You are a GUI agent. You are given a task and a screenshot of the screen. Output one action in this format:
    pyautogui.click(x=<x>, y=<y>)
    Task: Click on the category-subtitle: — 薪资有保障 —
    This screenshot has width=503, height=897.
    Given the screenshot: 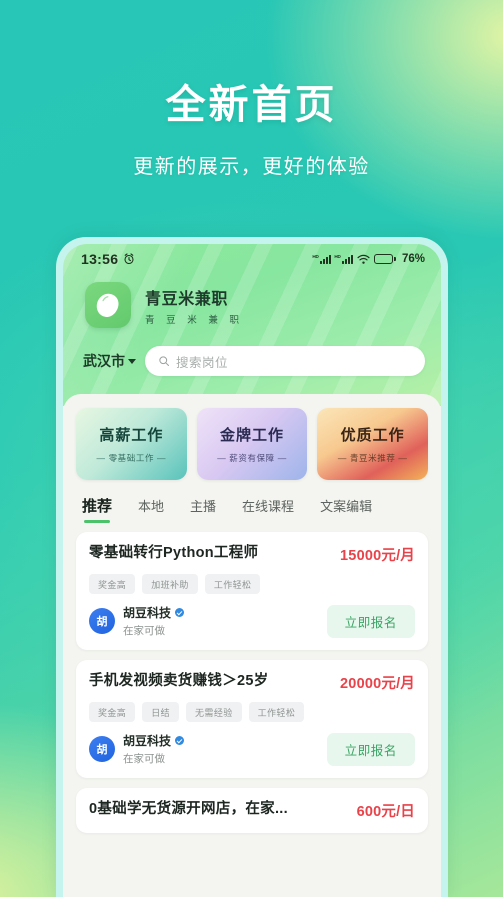 What is the action you would take?
    pyautogui.click(x=252, y=458)
    